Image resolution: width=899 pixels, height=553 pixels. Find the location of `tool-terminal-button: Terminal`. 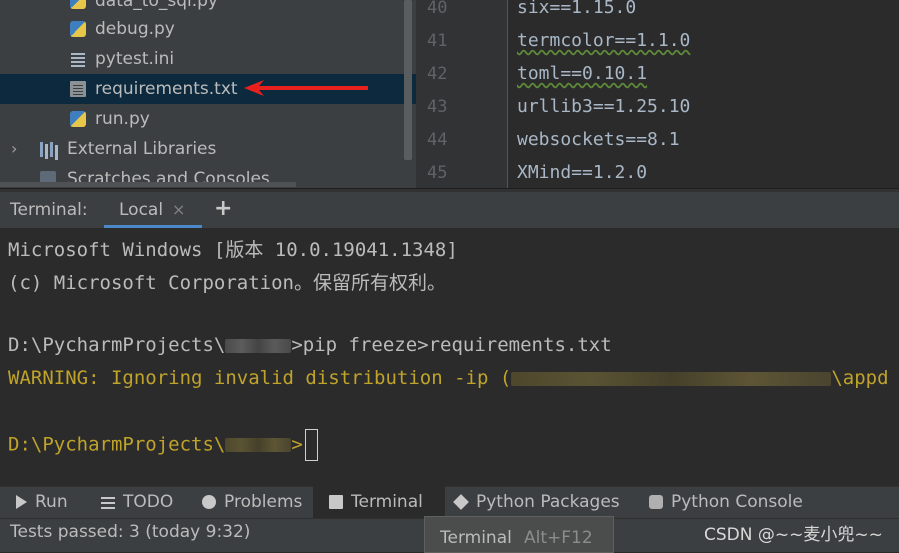

tool-terminal-button: Terminal is located at coordinates (379, 502).